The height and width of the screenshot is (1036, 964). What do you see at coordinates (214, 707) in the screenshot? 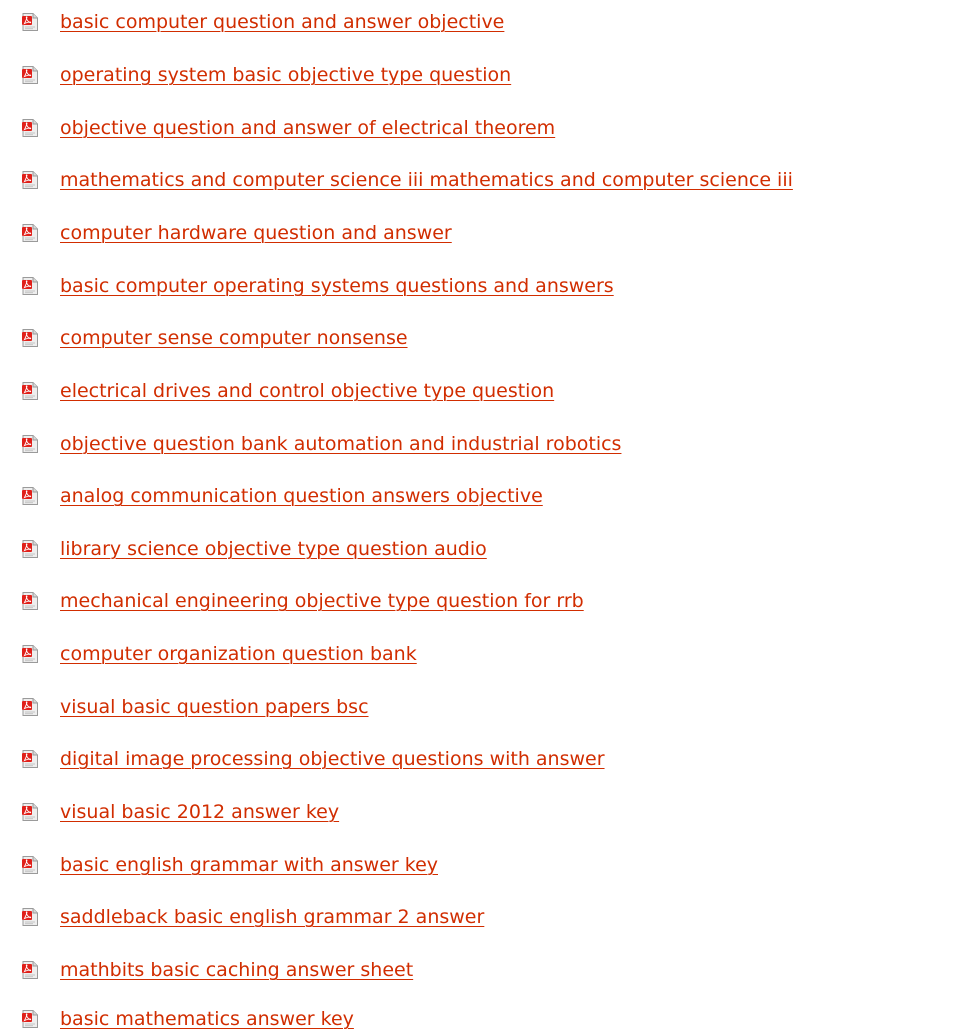
I see `pdf-link: visual basic question papers bsc` at bounding box center [214, 707].